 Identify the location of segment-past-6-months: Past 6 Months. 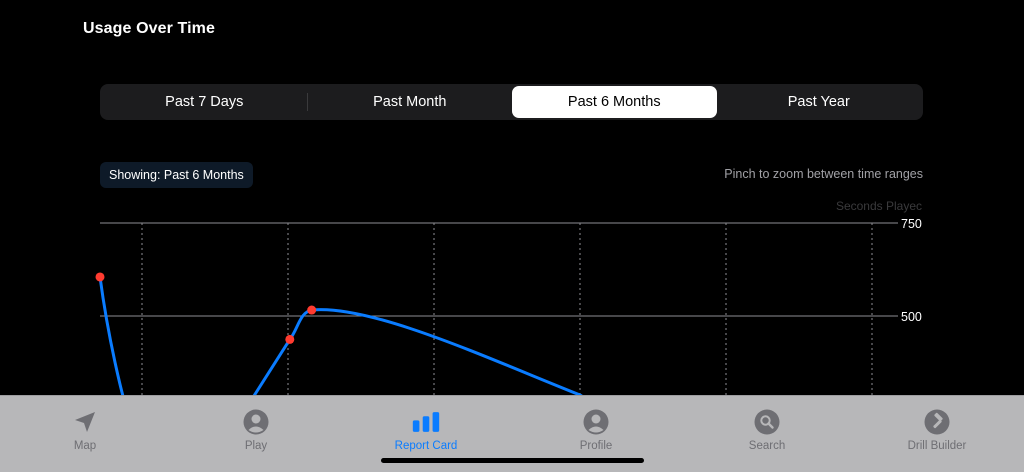
(614, 102).